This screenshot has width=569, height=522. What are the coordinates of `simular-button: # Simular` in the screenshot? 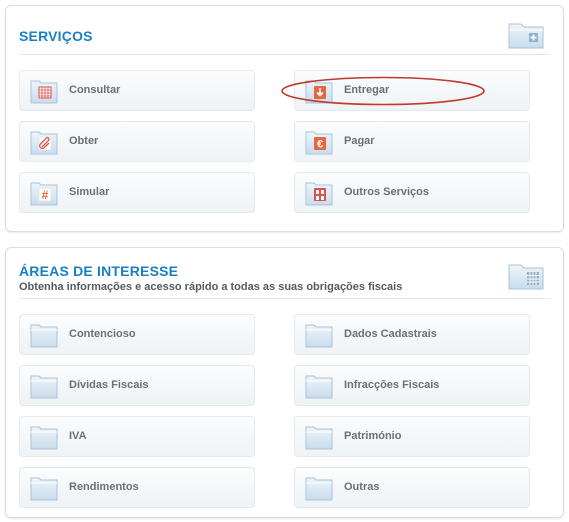 It's located at (137, 192).